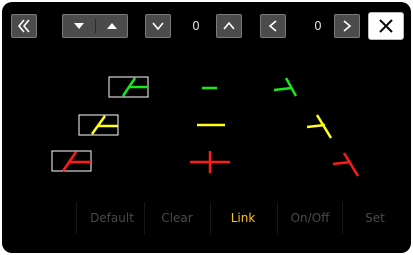 This screenshot has height=255, width=413. I want to click on red-guide-selector, so click(71, 161).